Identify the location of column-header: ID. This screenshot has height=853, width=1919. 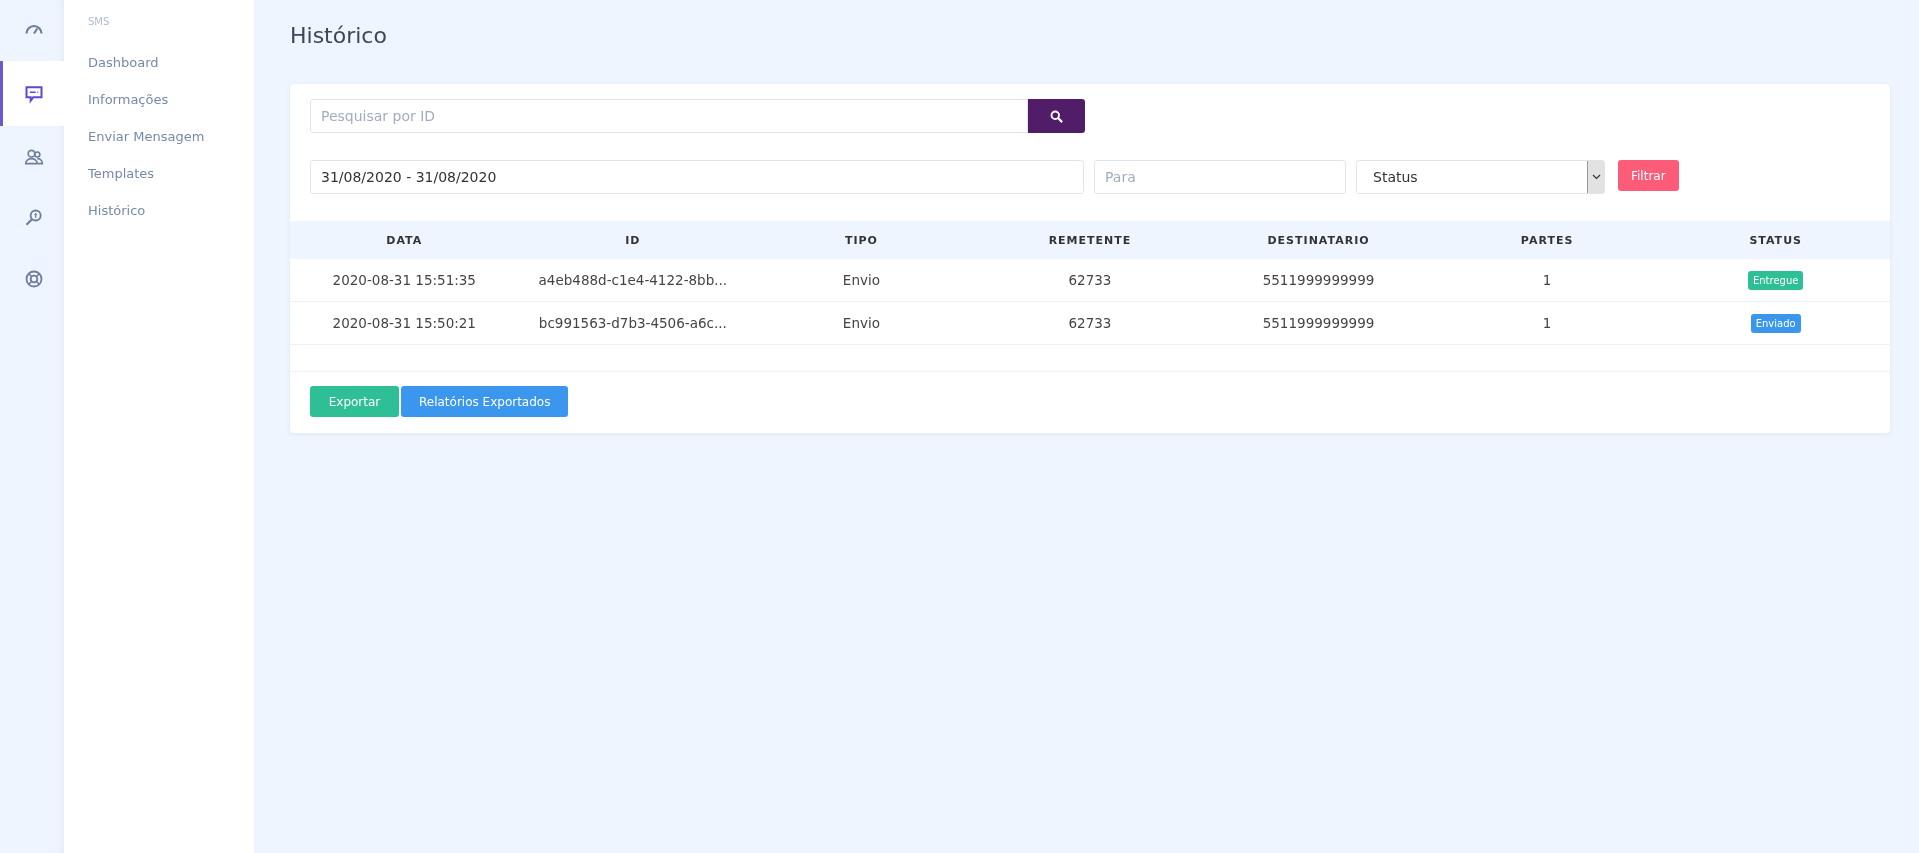
(633, 240).